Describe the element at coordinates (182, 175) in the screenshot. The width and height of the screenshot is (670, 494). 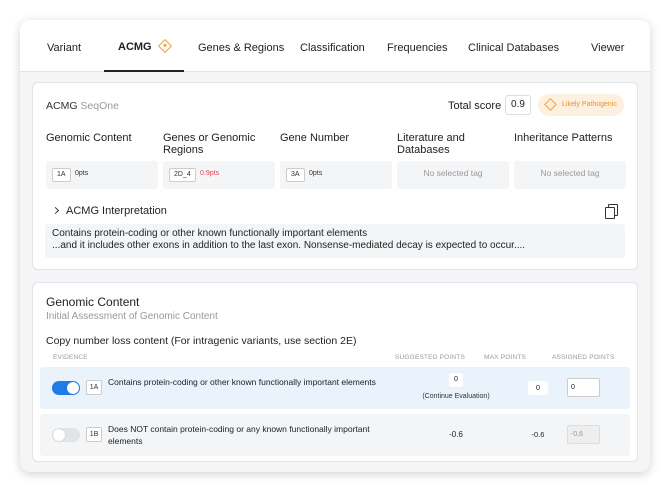
I see `tag-chip: 2D_4` at that location.